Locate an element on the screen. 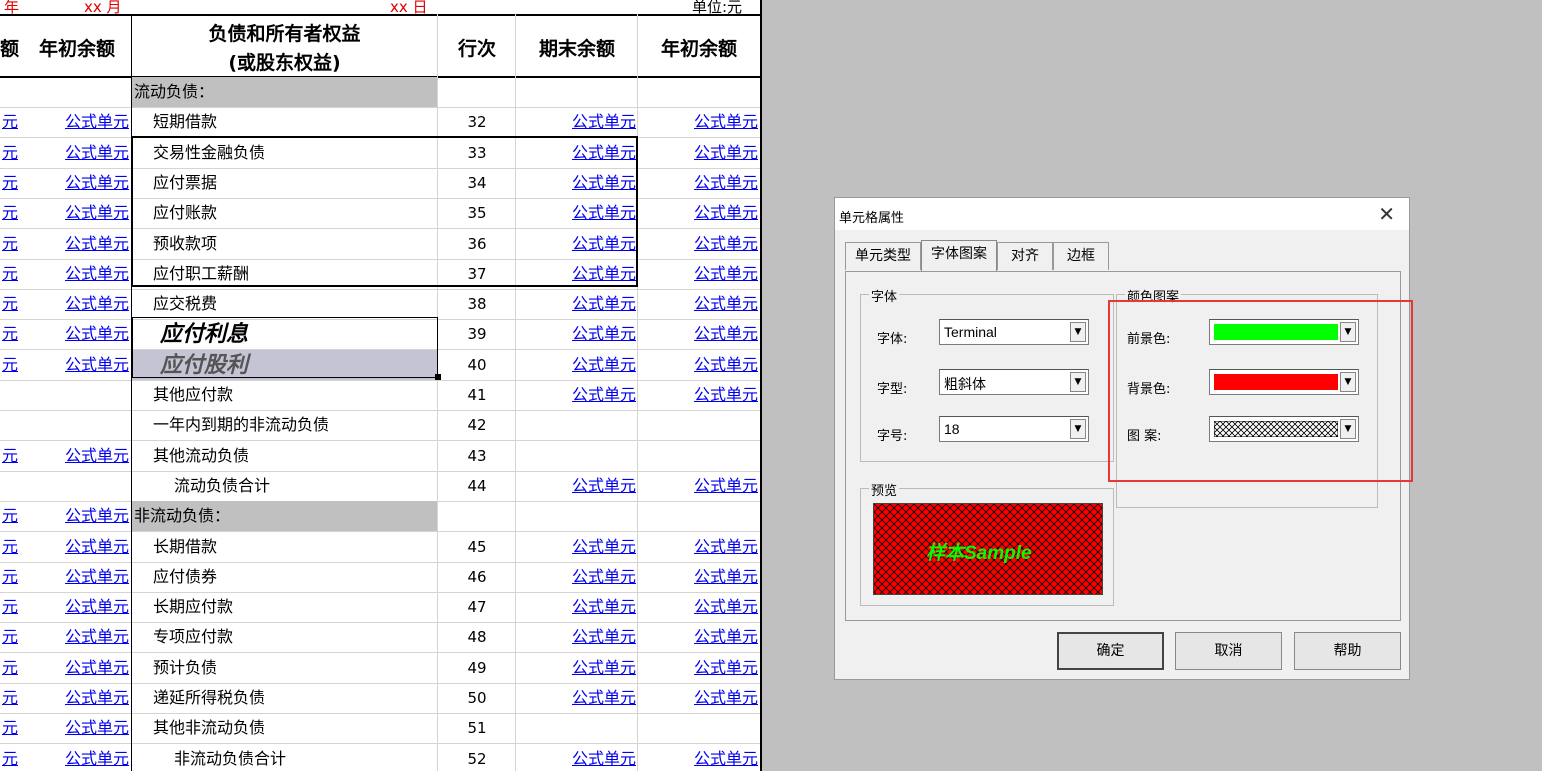 The image size is (1542, 771). liability-label: 一年内到期的非流动负债 is located at coordinates (293, 425).